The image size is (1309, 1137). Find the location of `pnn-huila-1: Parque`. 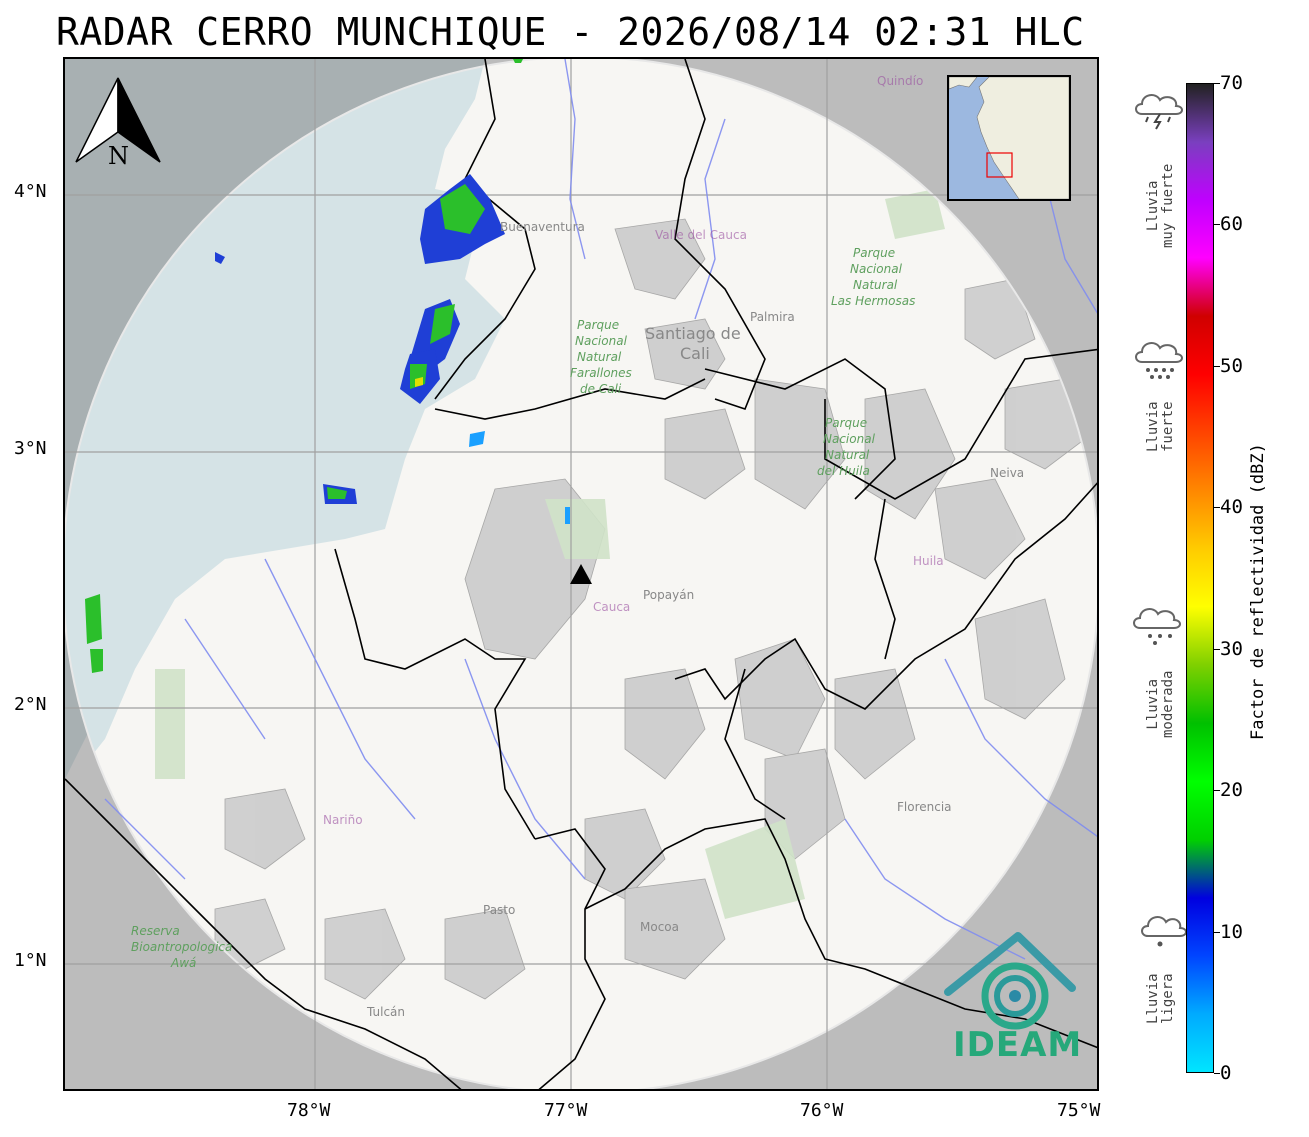

pnn-huila-1: Parque is located at coordinates (846, 423).